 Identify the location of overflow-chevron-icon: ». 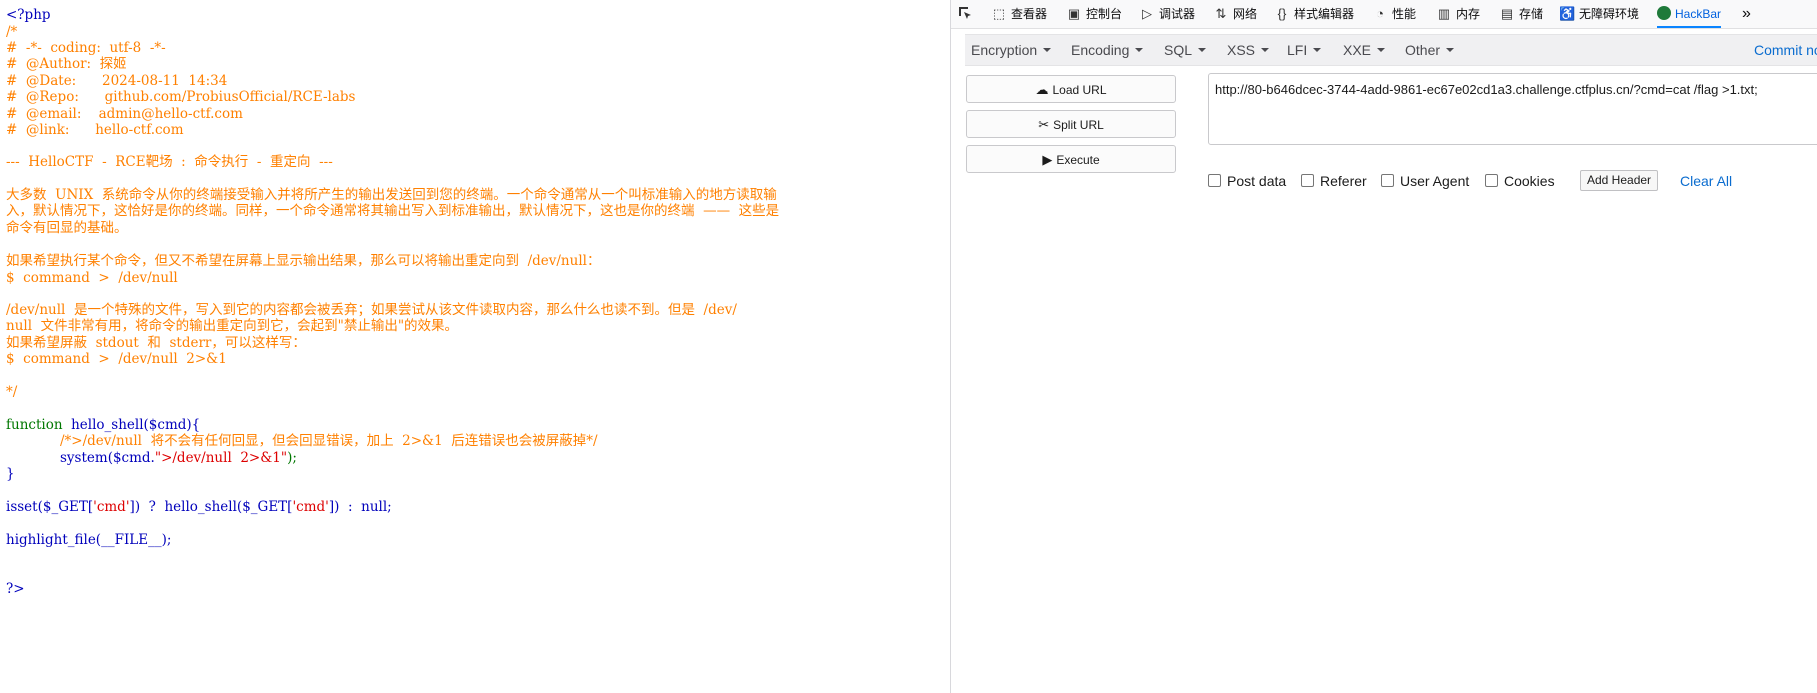
(1746, 14).